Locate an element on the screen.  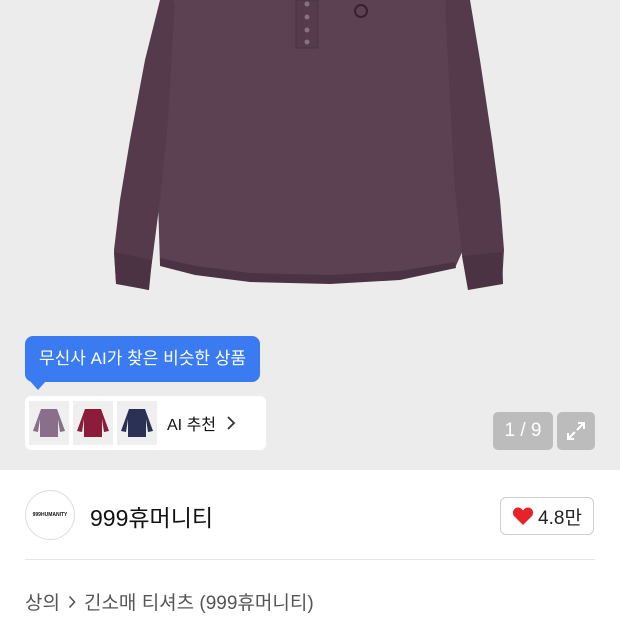
ai-recommend-card: AI 추천 is located at coordinates (145, 423).